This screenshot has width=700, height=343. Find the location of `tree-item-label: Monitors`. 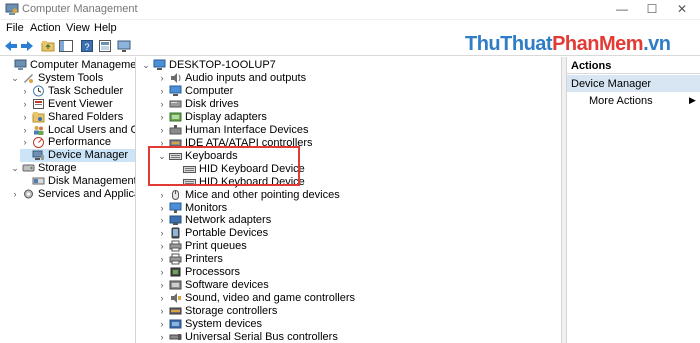

tree-item-label: Monitors is located at coordinates (206, 207).